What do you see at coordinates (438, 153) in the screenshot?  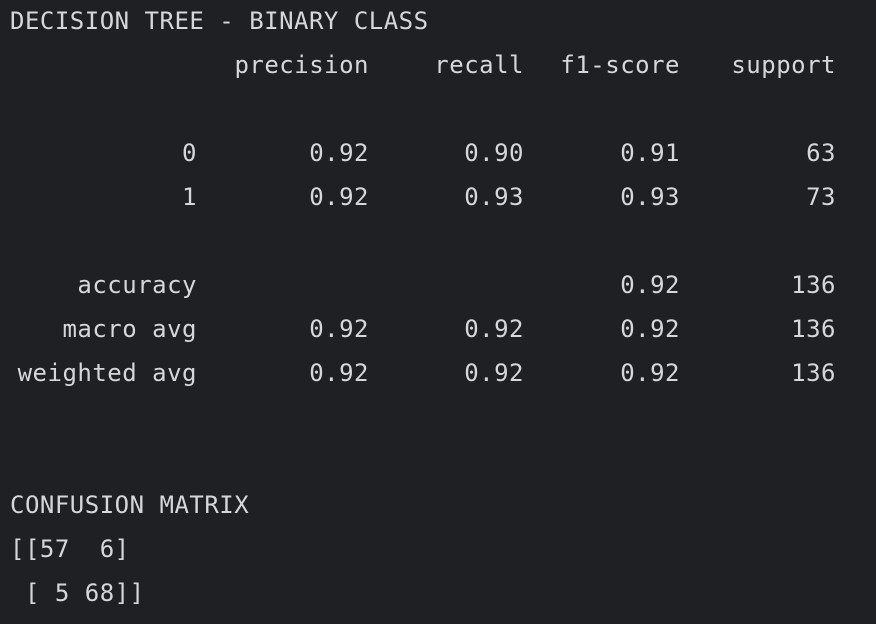 I see `report-row-0: 0 0.92 0.90 0.91 63` at bounding box center [438, 153].